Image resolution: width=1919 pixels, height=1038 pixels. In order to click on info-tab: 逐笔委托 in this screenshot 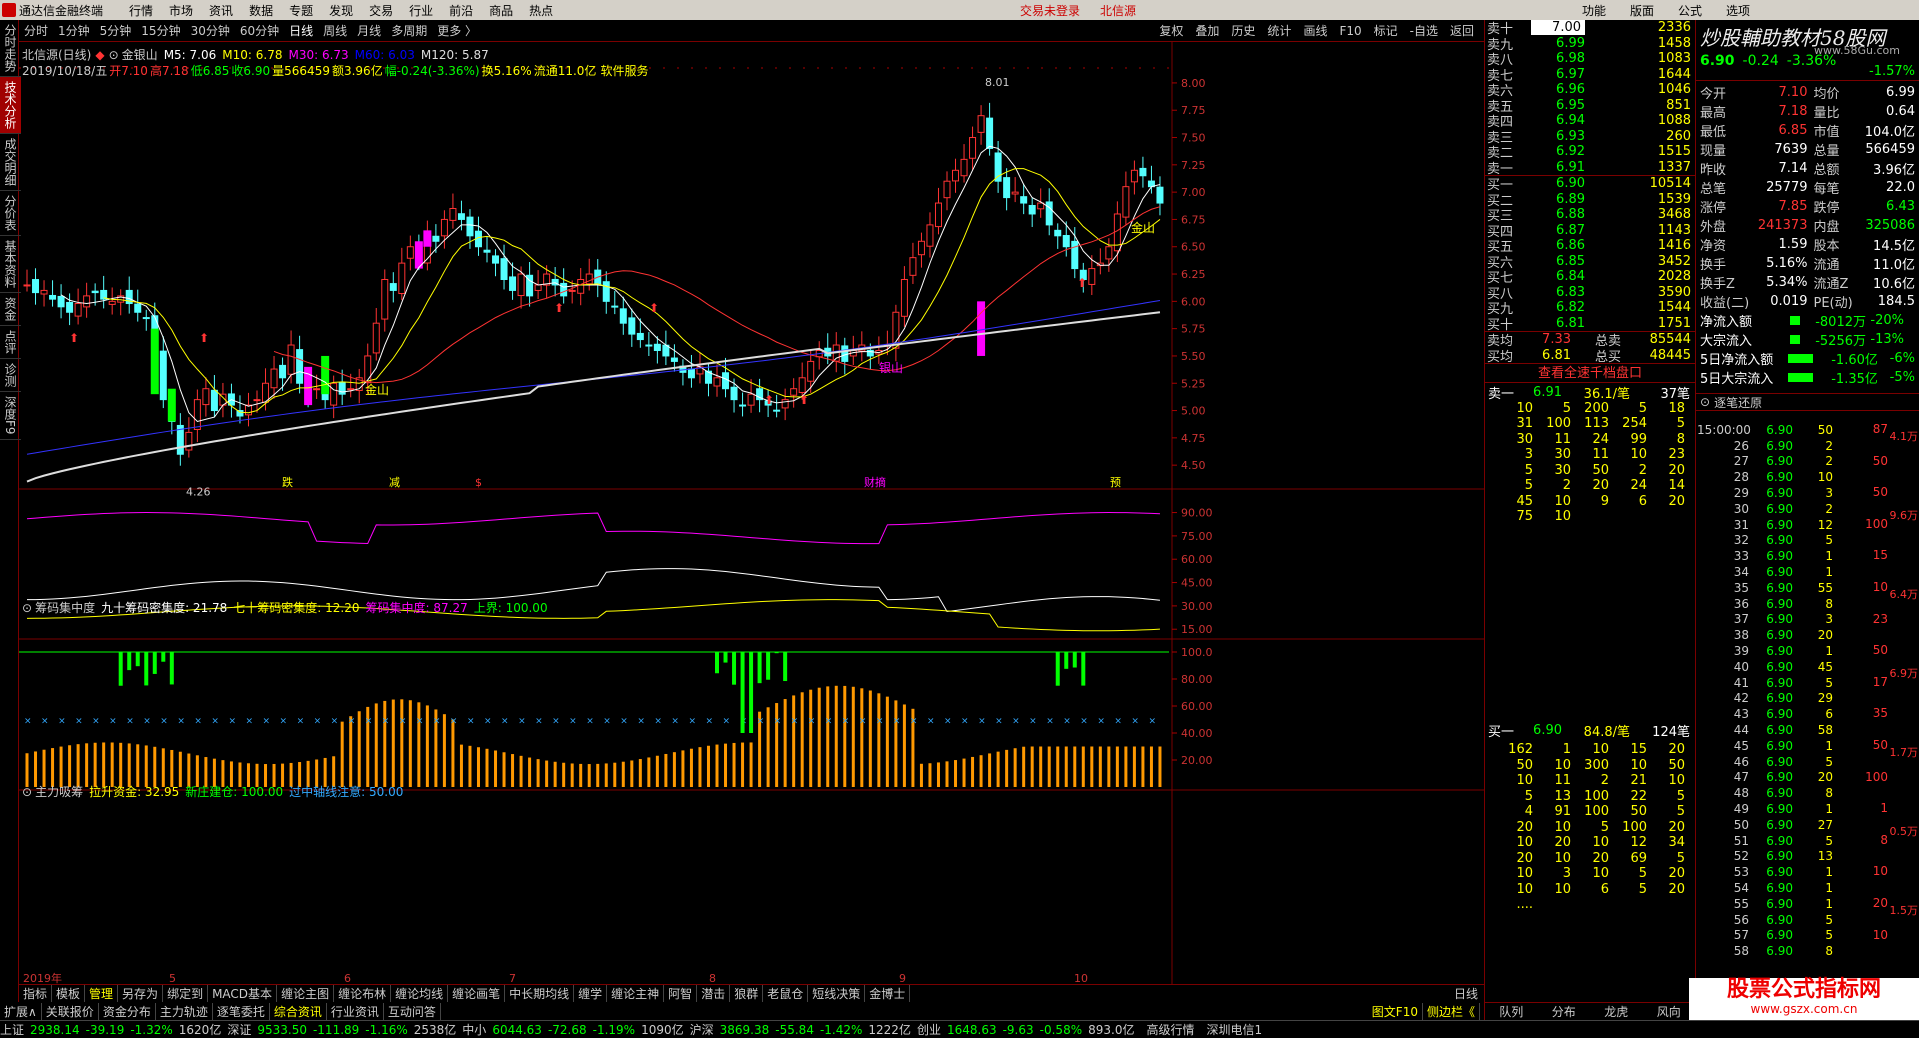, I will do `click(241, 1011)`.